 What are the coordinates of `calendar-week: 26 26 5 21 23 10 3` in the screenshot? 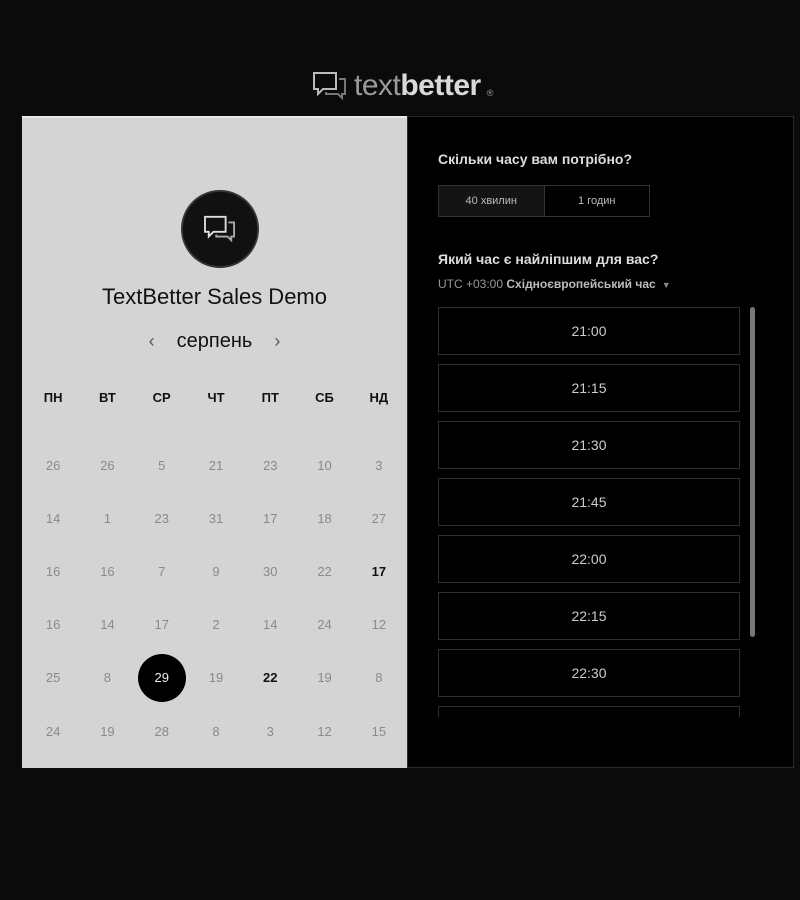 It's located at (216, 466).